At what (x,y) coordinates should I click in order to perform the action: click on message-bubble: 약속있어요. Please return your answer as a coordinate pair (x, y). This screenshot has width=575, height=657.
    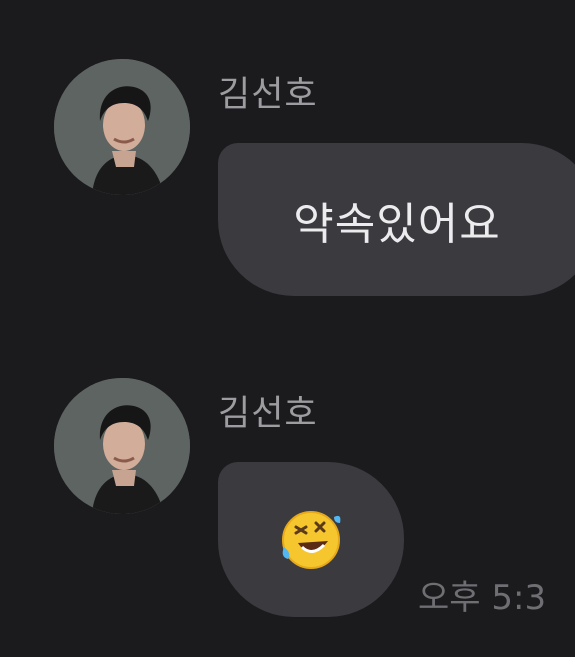
    Looking at the image, I should click on (396, 219).